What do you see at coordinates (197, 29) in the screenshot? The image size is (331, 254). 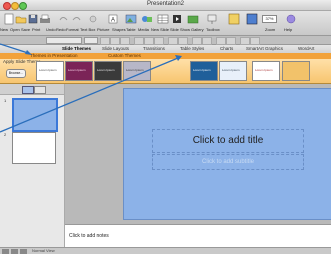 I see `gallery-label: Gallery` at bounding box center [197, 29].